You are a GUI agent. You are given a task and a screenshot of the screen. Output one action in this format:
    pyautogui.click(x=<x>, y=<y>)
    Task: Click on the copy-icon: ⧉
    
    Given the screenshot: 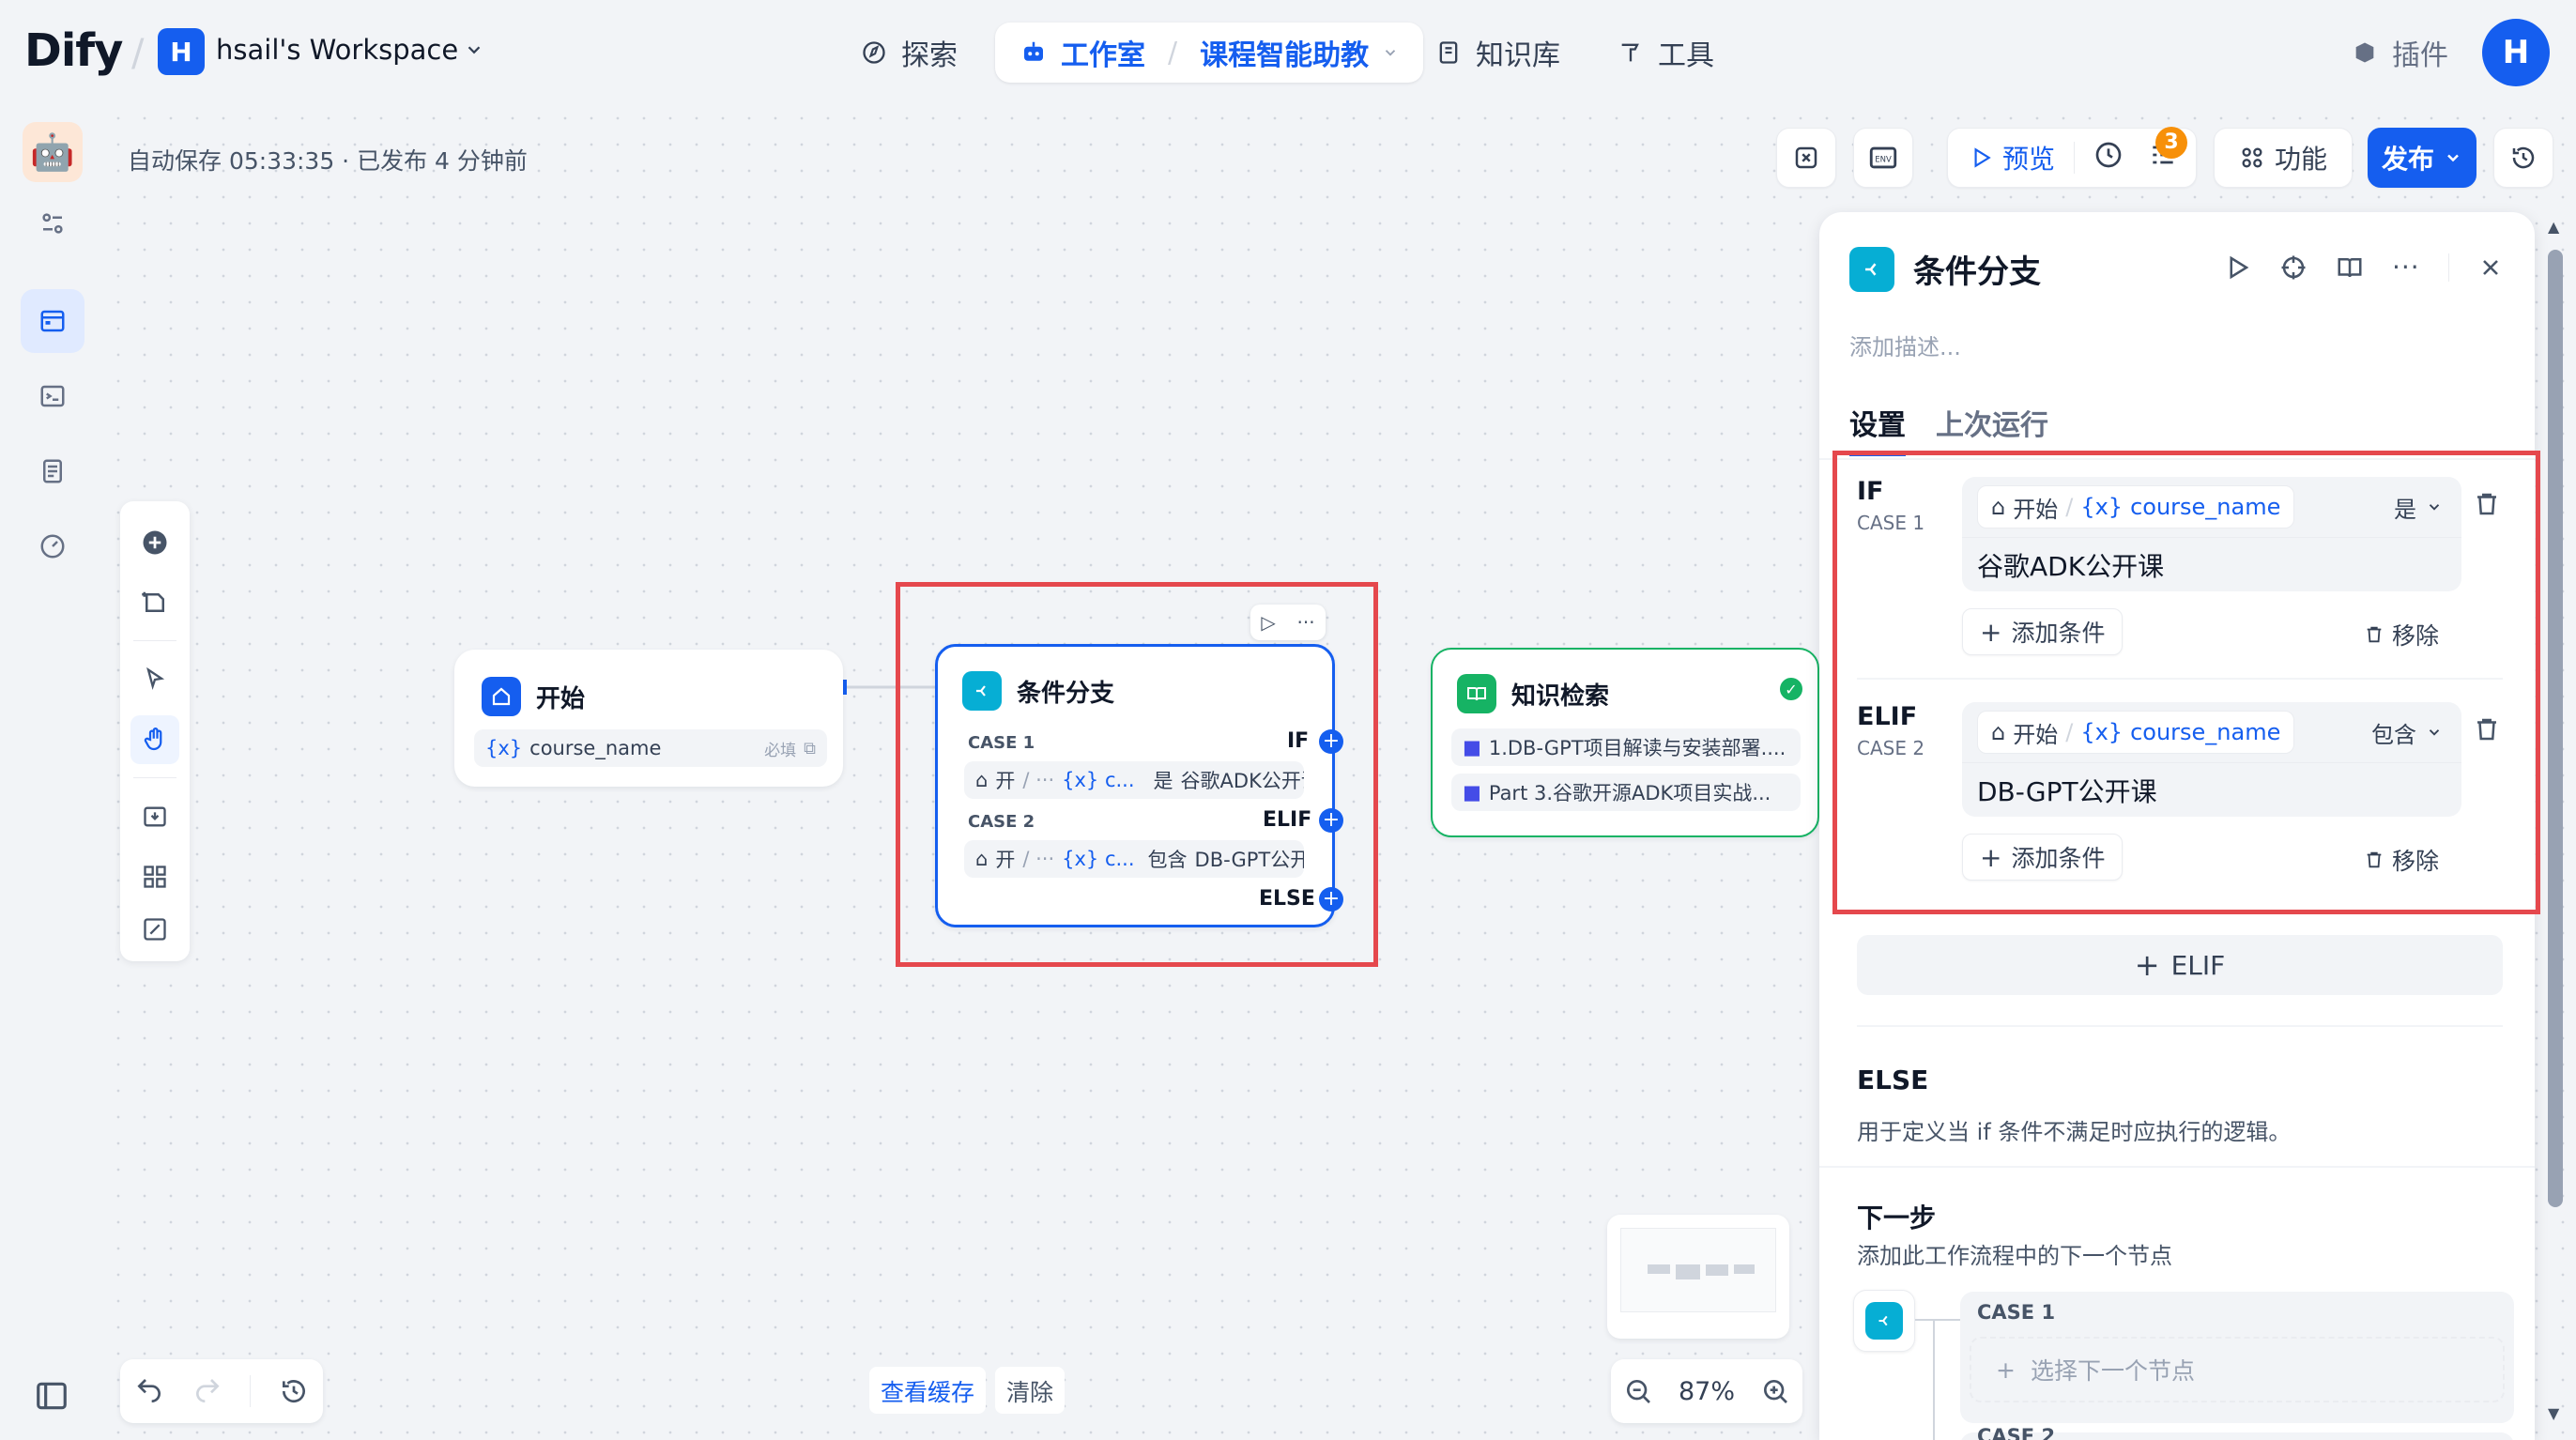 What is the action you would take?
    pyautogui.click(x=810, y=748)
    